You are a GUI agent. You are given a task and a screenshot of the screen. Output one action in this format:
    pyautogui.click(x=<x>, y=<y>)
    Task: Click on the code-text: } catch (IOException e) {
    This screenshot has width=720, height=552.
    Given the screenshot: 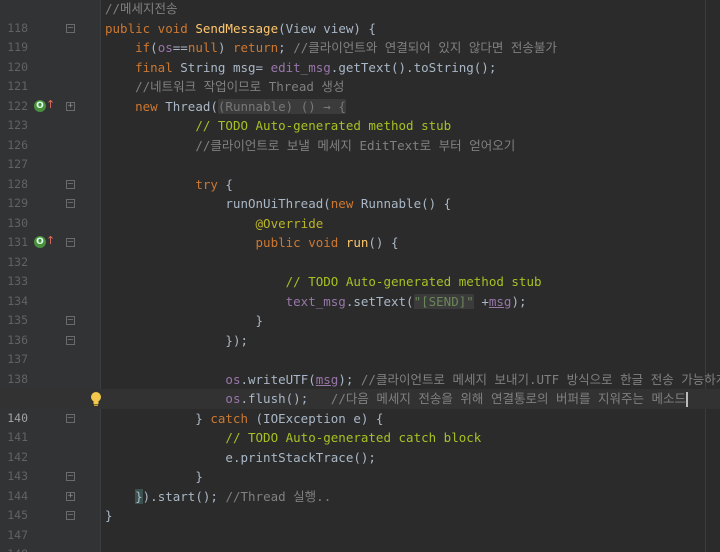 What is the action you would take?
    pyautogui.click(x=244, y=418)
    